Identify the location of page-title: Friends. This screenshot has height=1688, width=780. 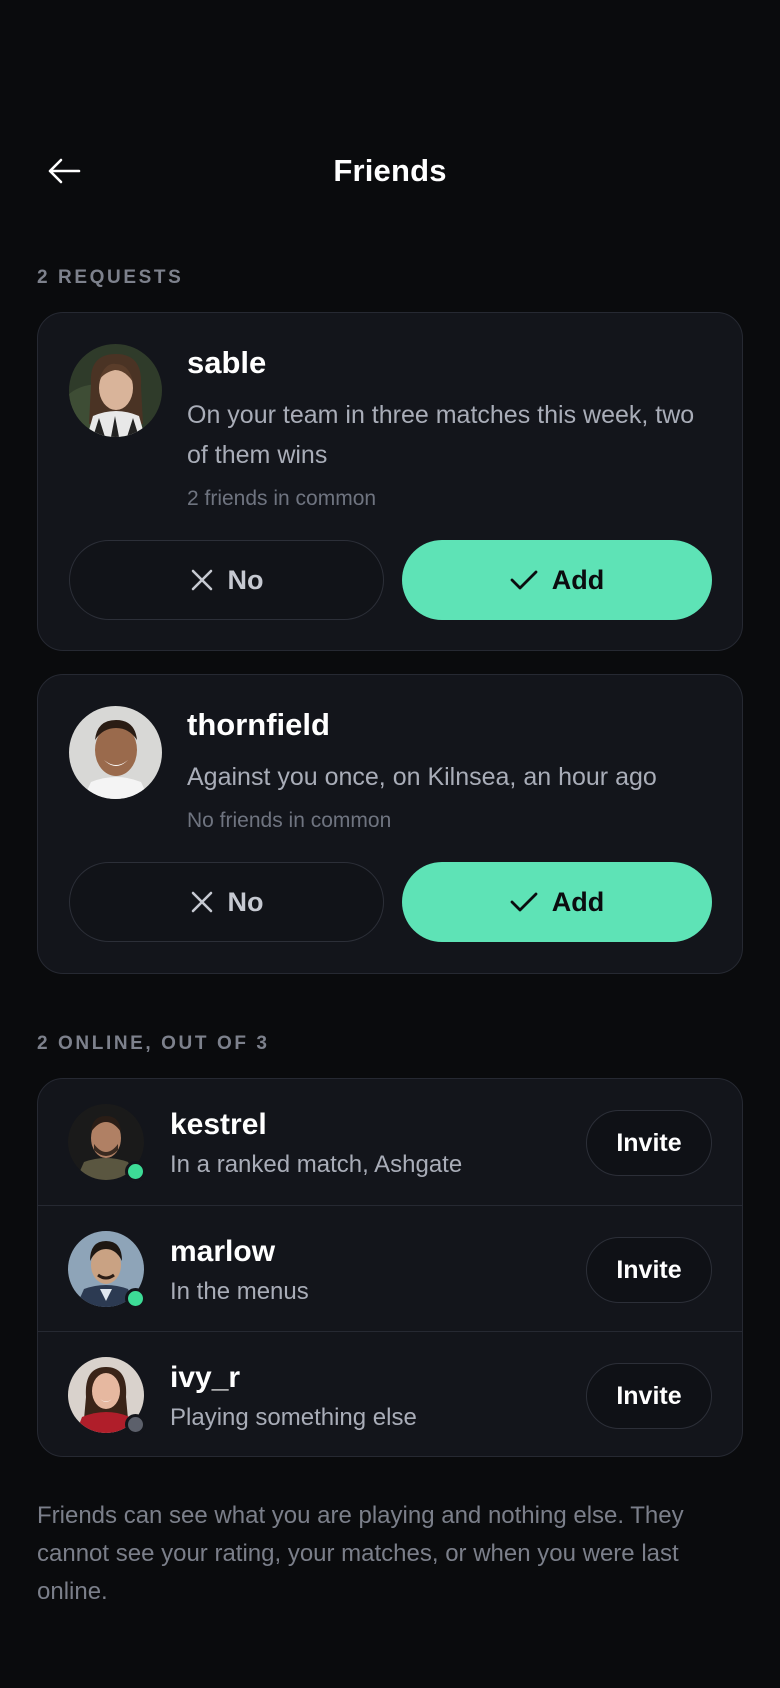
(390, 170).